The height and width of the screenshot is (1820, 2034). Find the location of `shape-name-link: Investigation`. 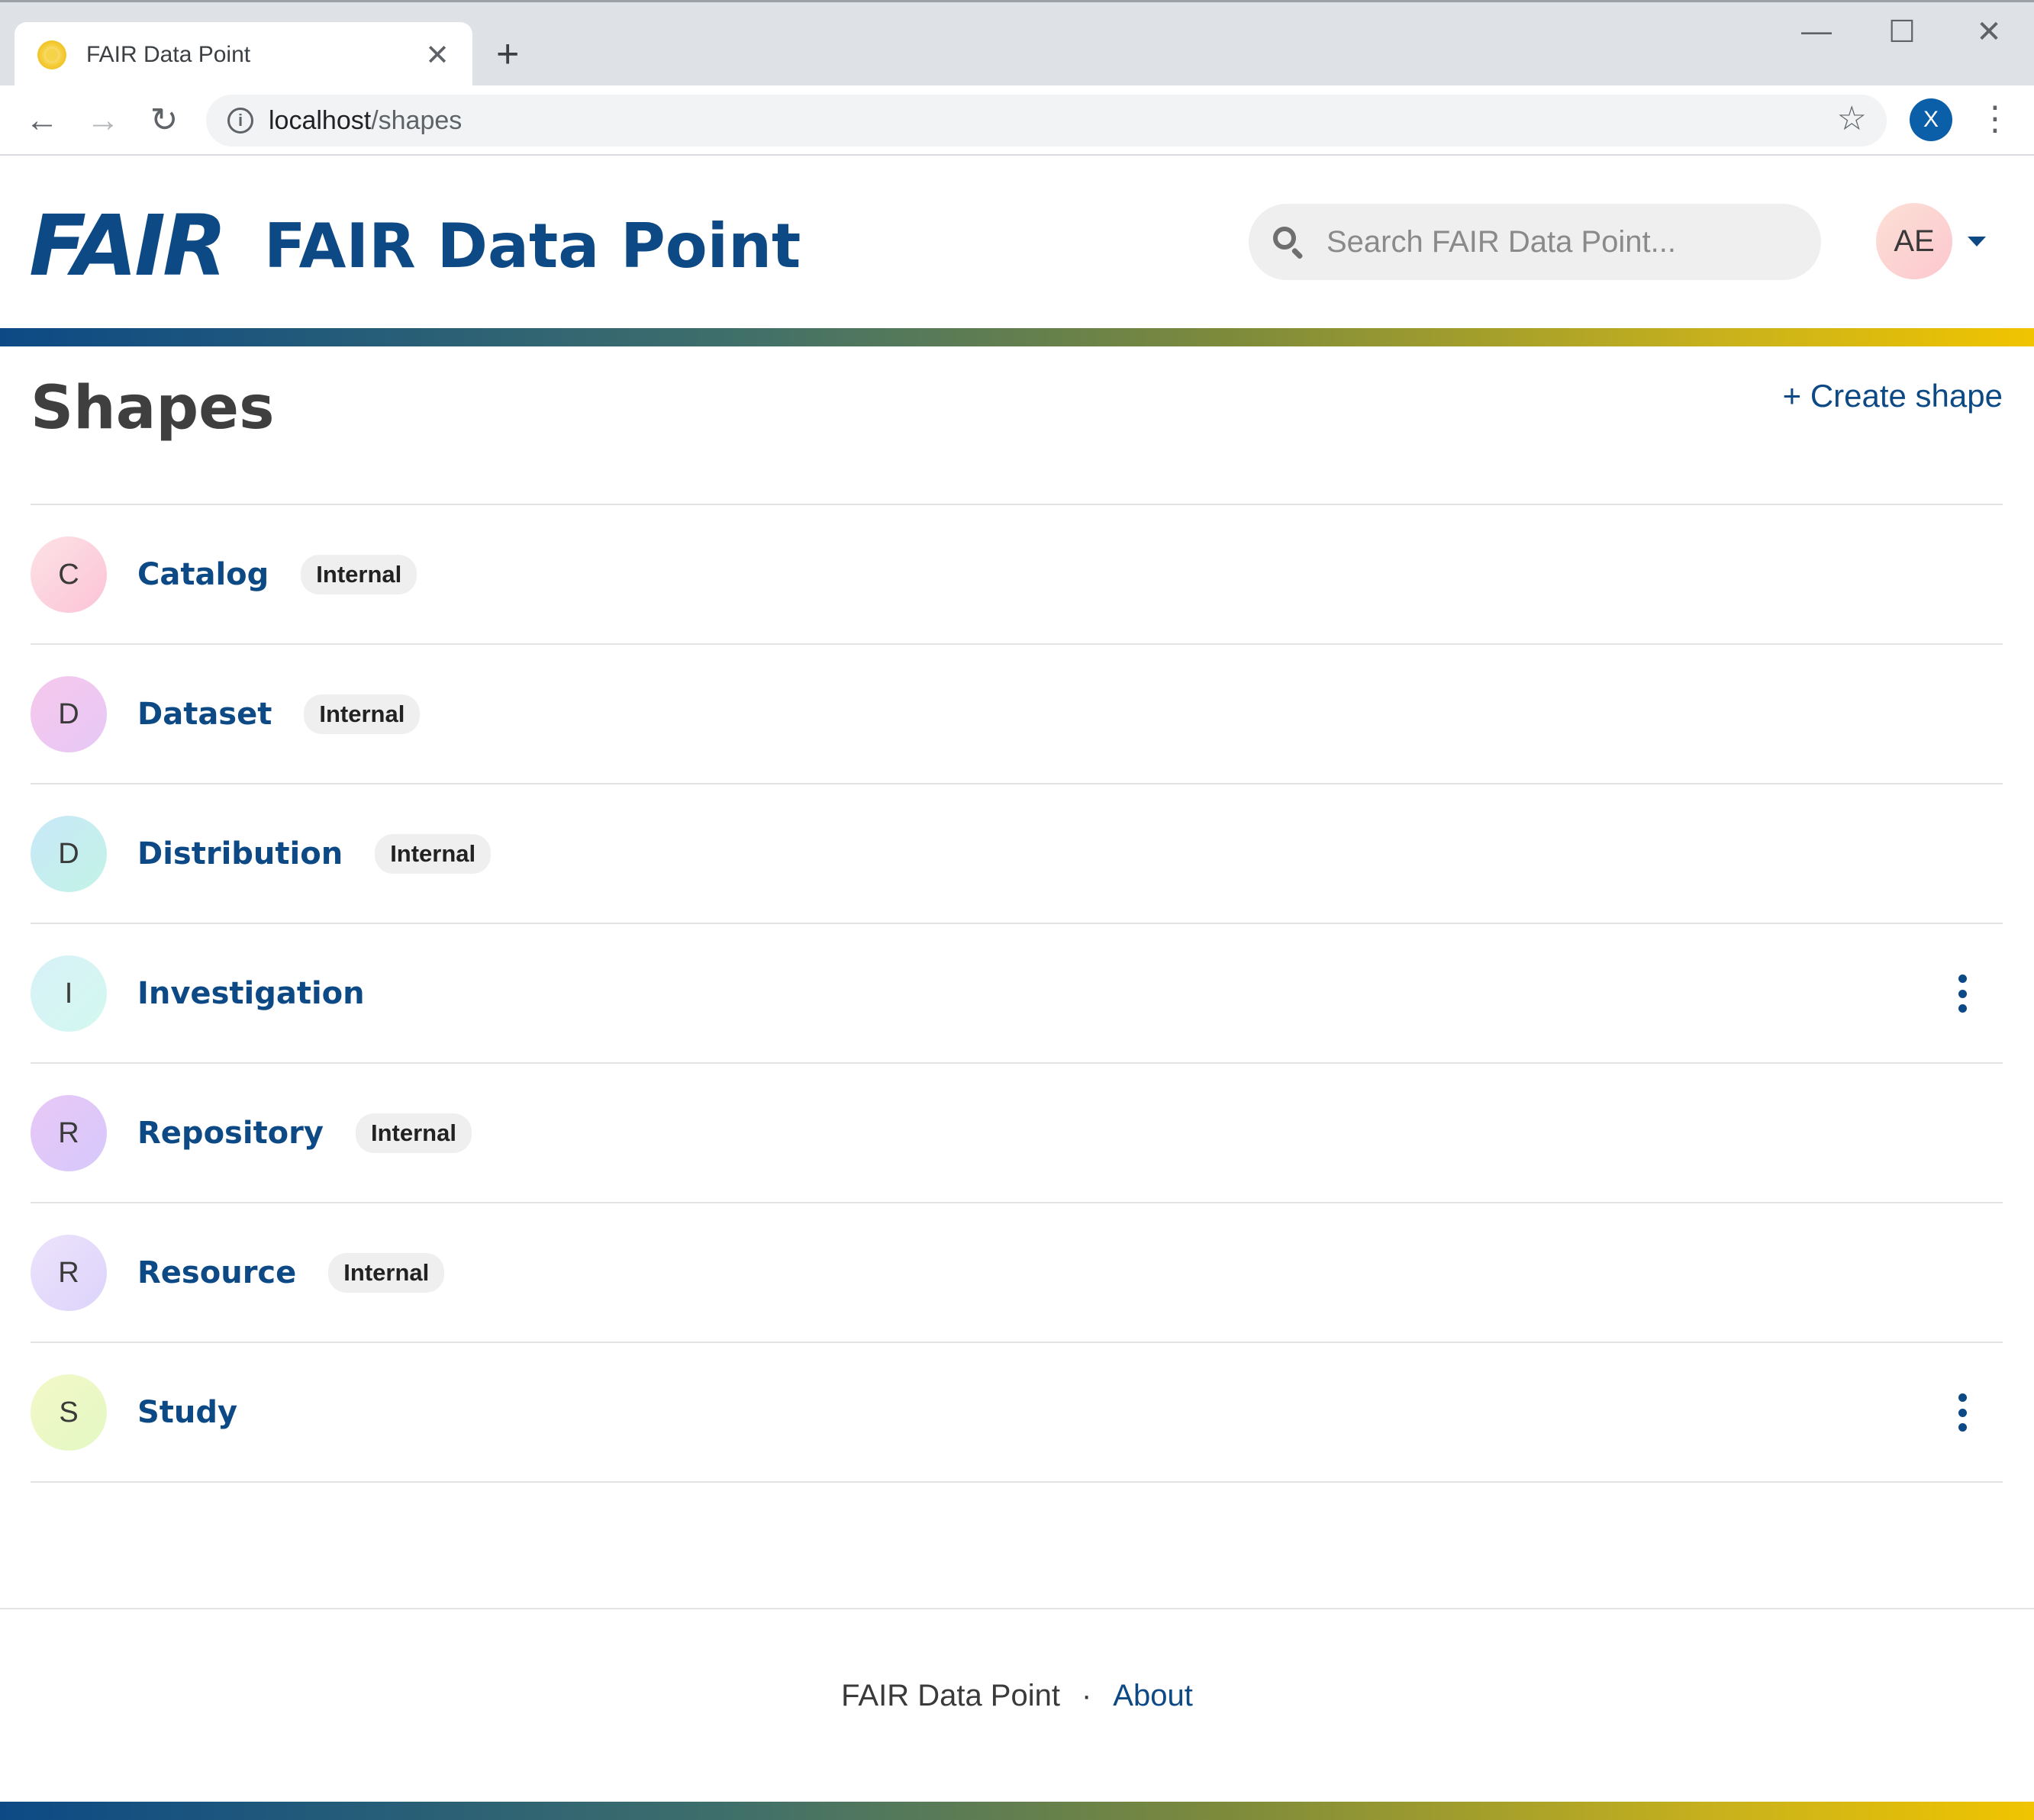

shape-name-link: Investigation is located at coordinates (251, 993).